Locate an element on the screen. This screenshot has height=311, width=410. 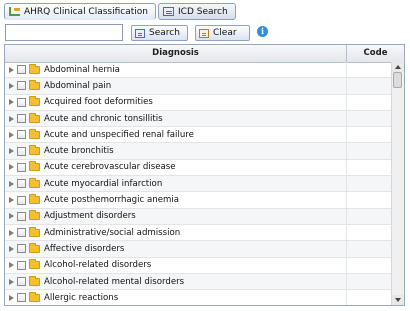
table-row: Alcohol-related mental disorders is located at coordinates (198, 282).